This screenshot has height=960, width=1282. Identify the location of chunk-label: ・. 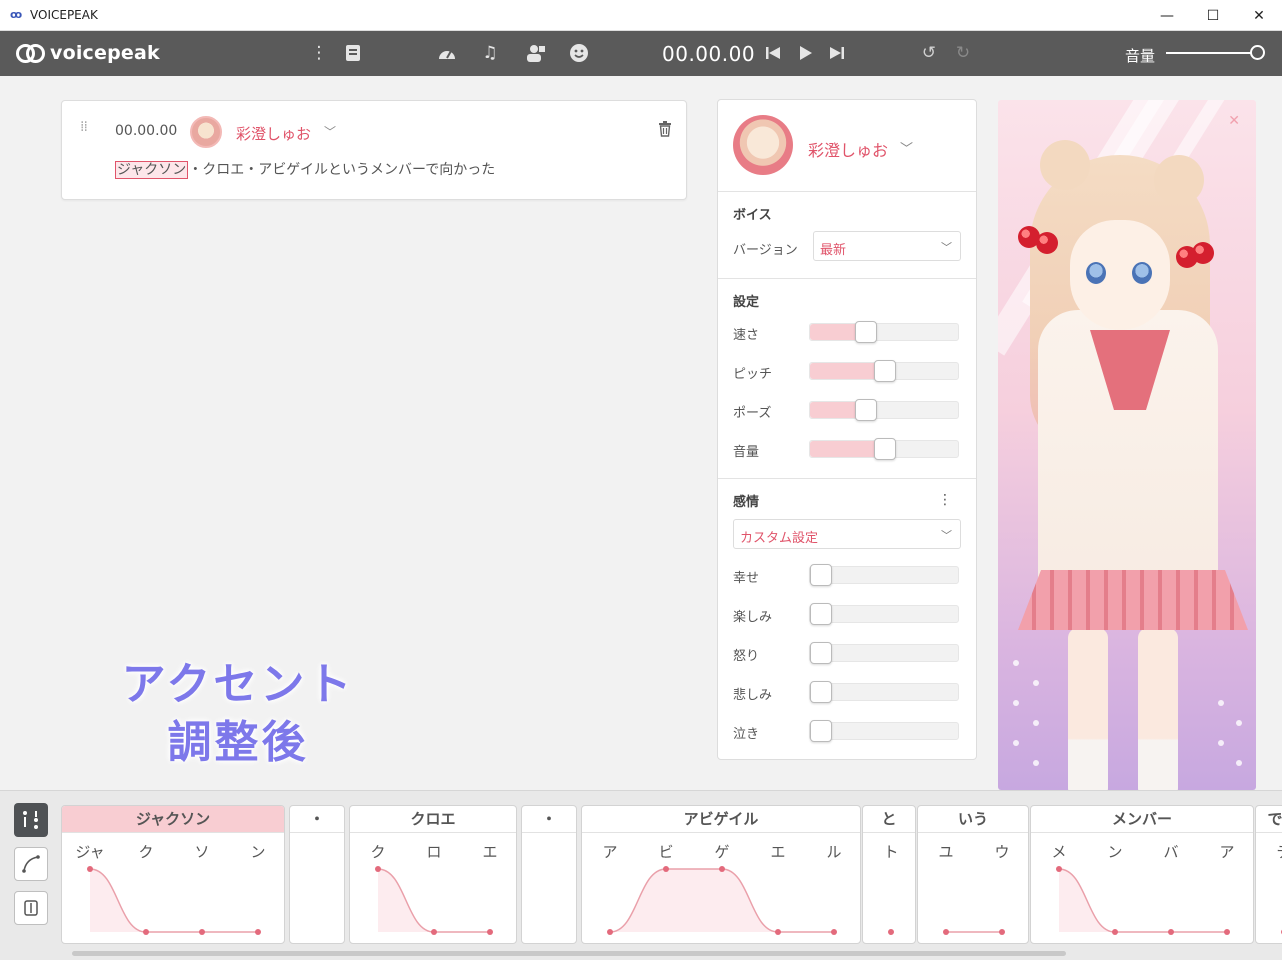
(549, 819).